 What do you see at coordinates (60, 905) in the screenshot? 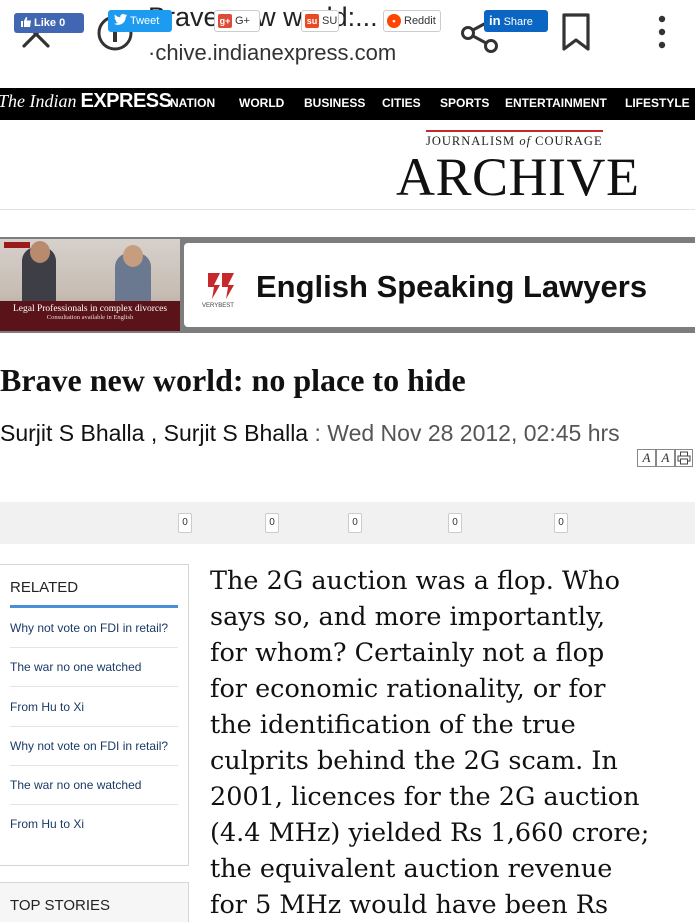
I see `top-stories-heading: TOP STORIES` at bounding box center [60, 905].